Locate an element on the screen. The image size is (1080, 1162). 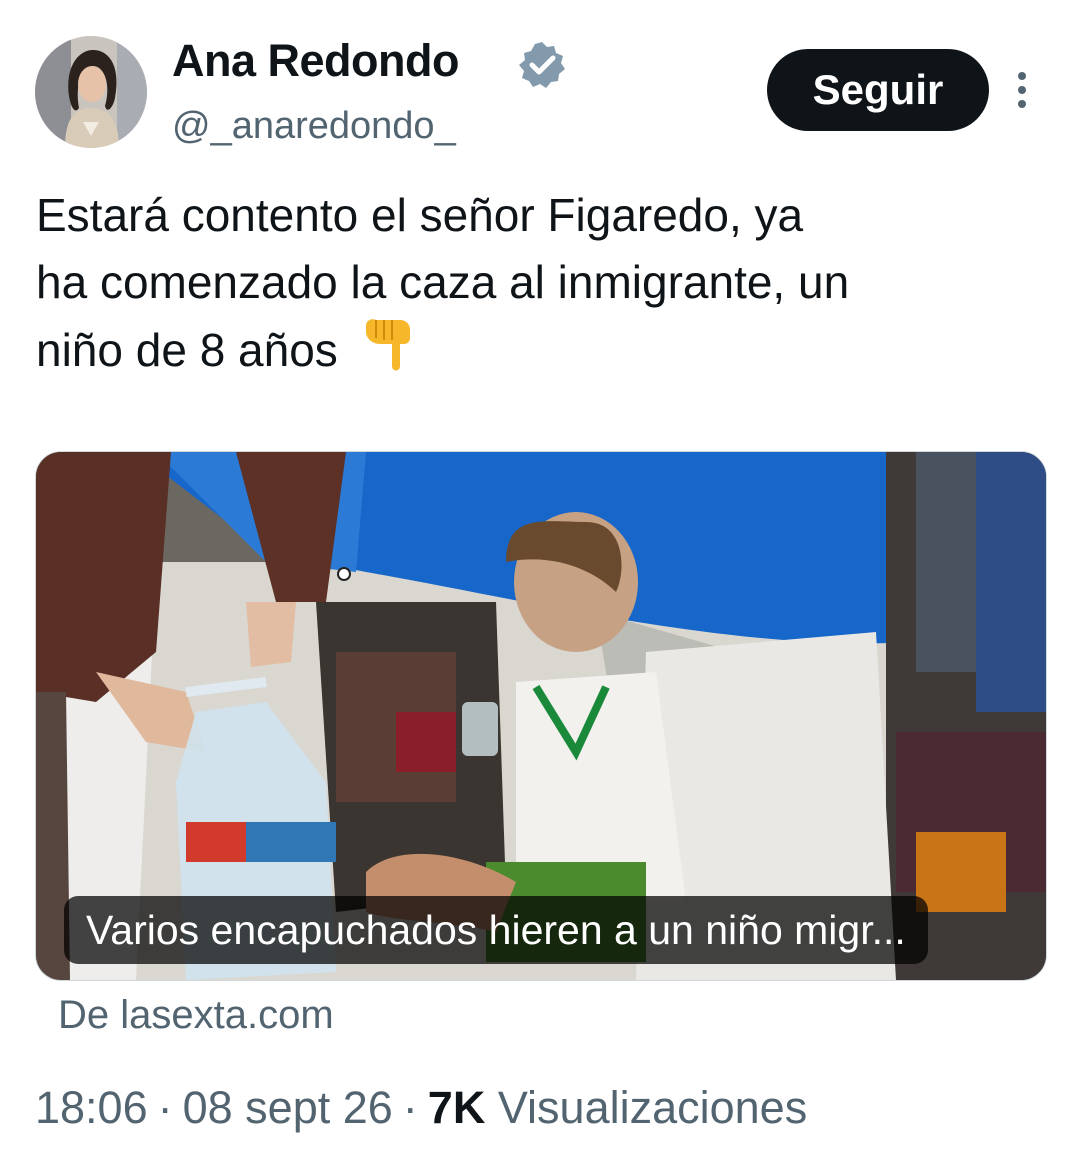
tweet-line: ha comenzado la caza al inmigrante, un is located at coordinates (443, 282).